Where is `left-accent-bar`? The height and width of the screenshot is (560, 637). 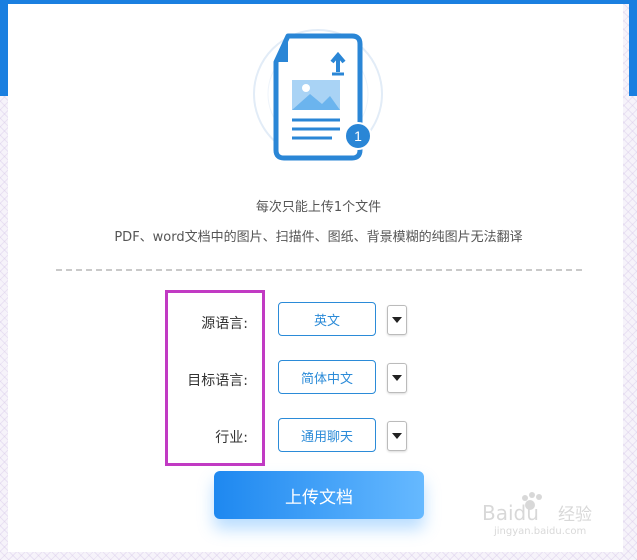
left-accent-bar is located at coordinates (4, 48).